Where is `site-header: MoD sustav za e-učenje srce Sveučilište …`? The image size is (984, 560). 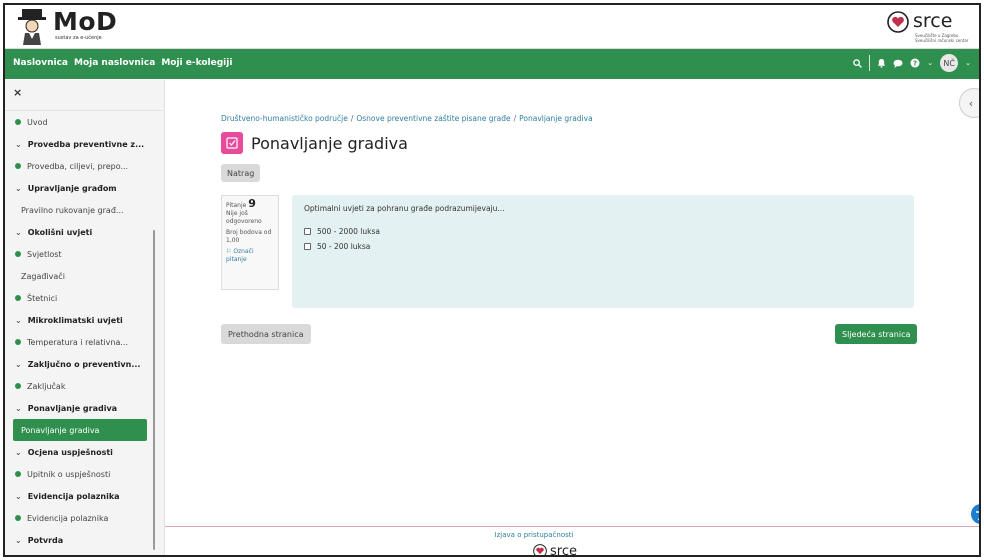 site-header: MoD sustav za e-učenje srce Sveučilište … is located at coordinates (492, 27).